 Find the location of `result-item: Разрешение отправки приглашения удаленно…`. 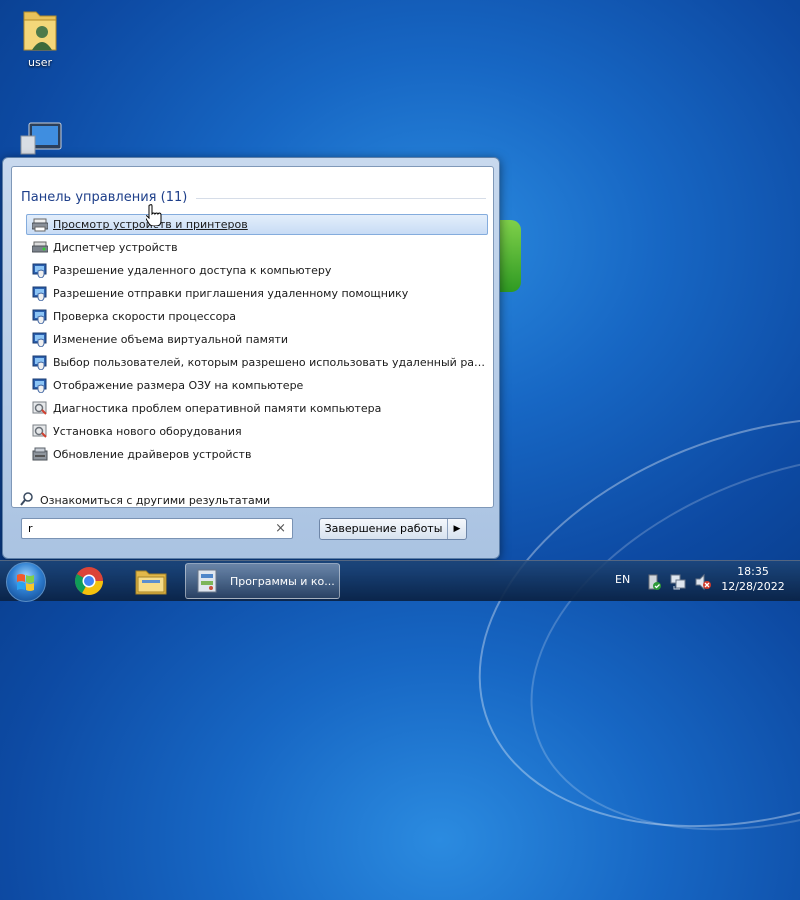

result-item: Разрешение отправки приглашения удаленно… is located at coordinates (257, 293).